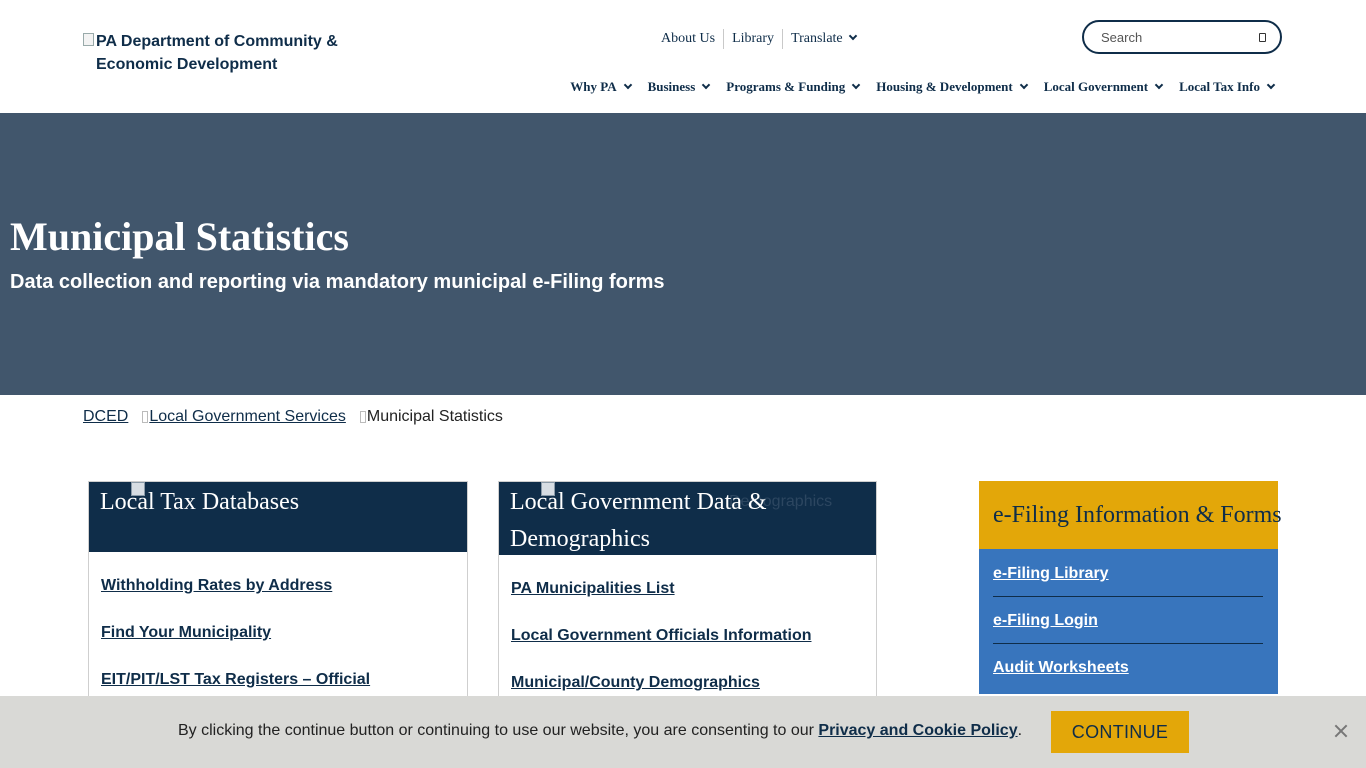  Describe the element at coordinates (278, 517) in the screenshot. I see `card-header: Local Tax Databases` at that location.